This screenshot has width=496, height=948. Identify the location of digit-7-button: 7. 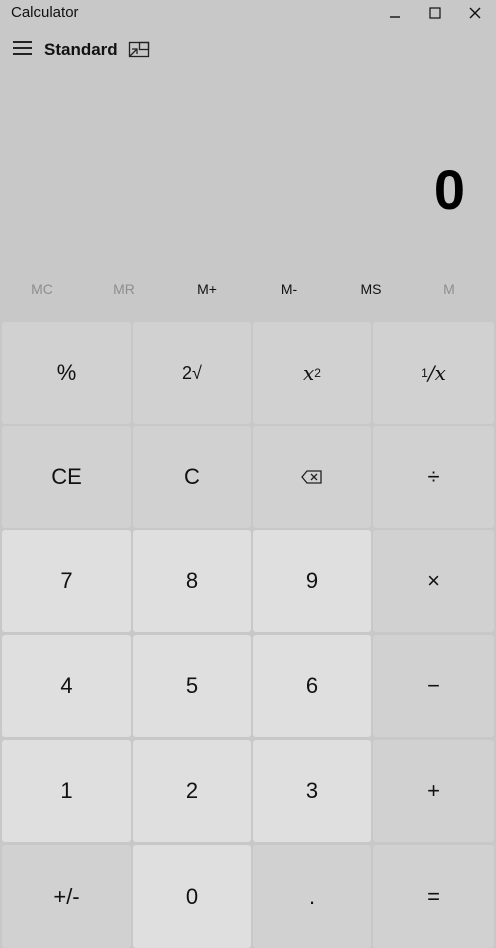
(66, 581).